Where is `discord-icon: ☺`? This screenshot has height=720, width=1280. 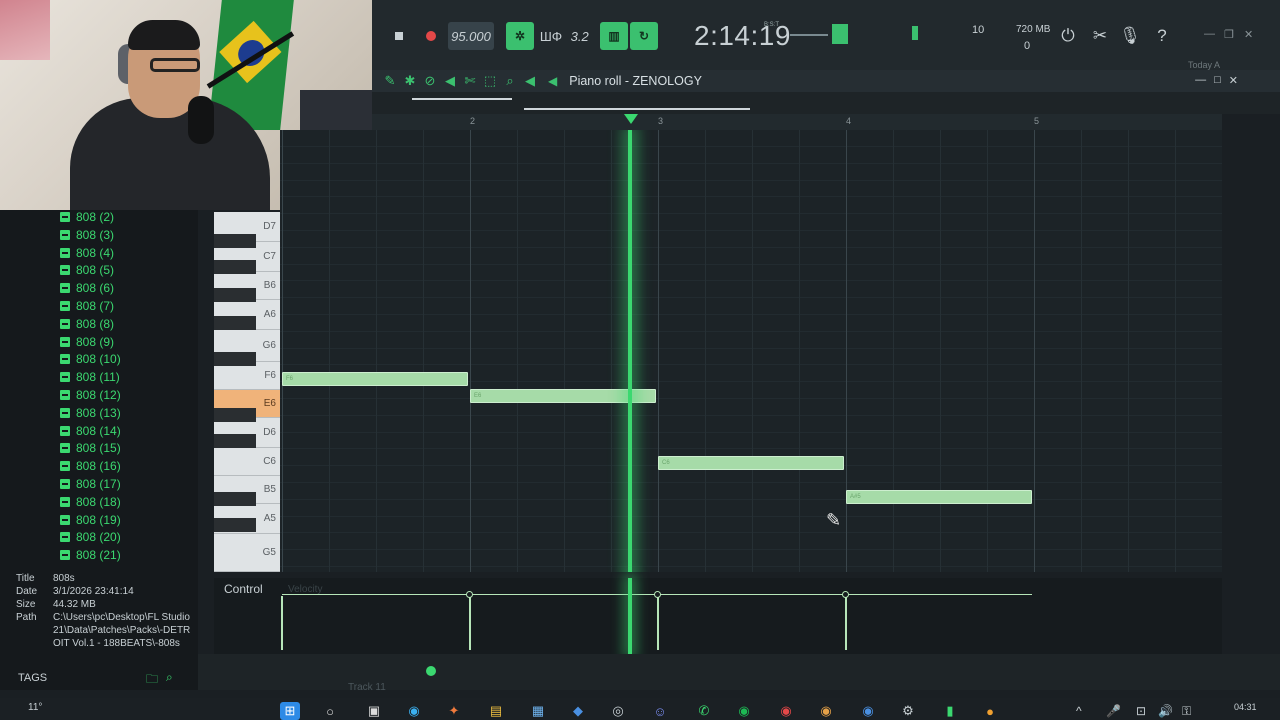
discord-icon: ☺ is located at coordinates (660, 711).